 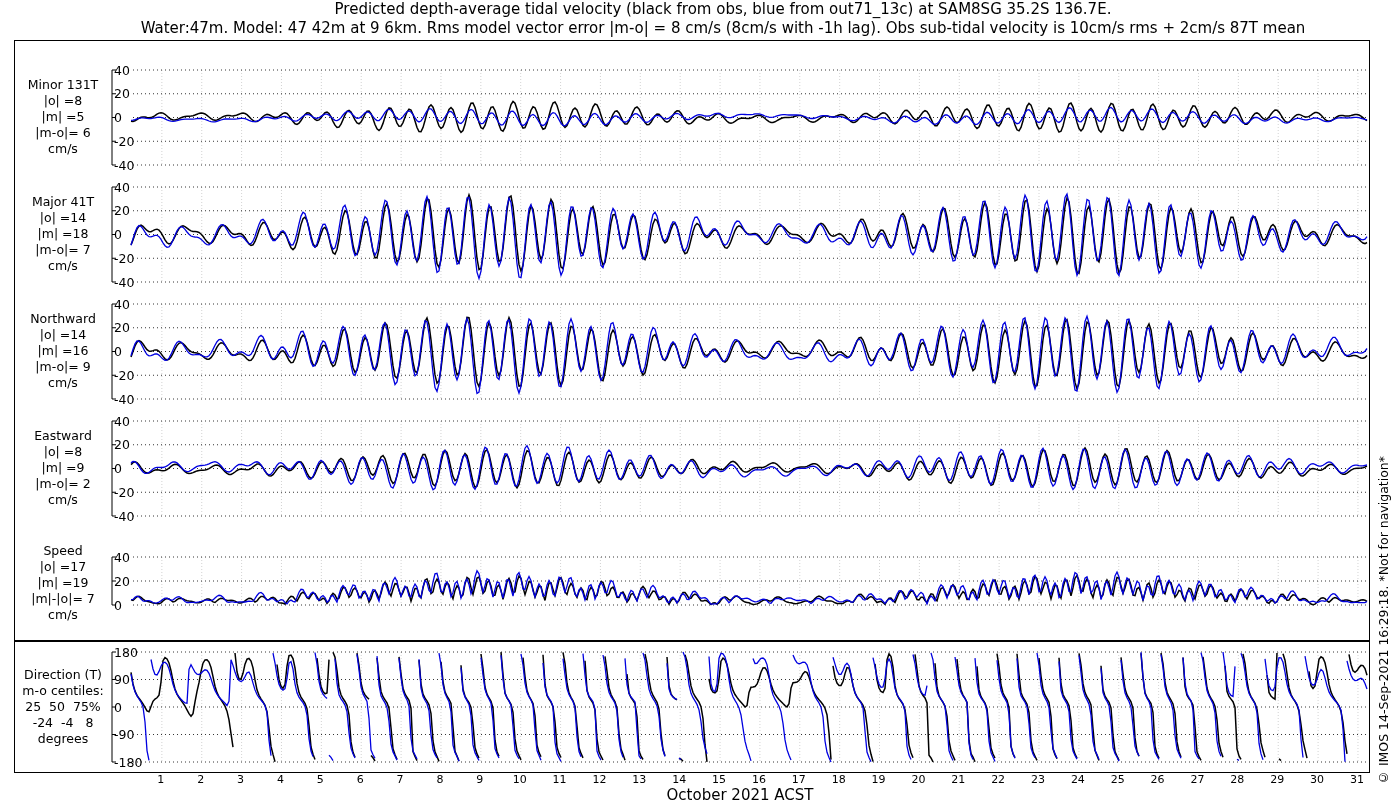 What do you see at coordinates (63, 318) in the screenshot?
I see `panel-label: Northward` at bounding box center [63, 318].